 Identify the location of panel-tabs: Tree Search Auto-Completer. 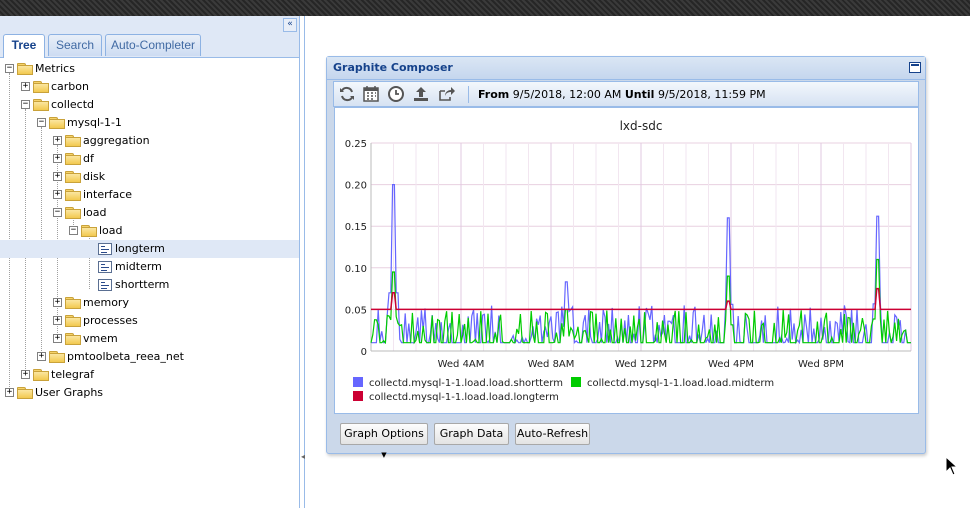
(149, 45).